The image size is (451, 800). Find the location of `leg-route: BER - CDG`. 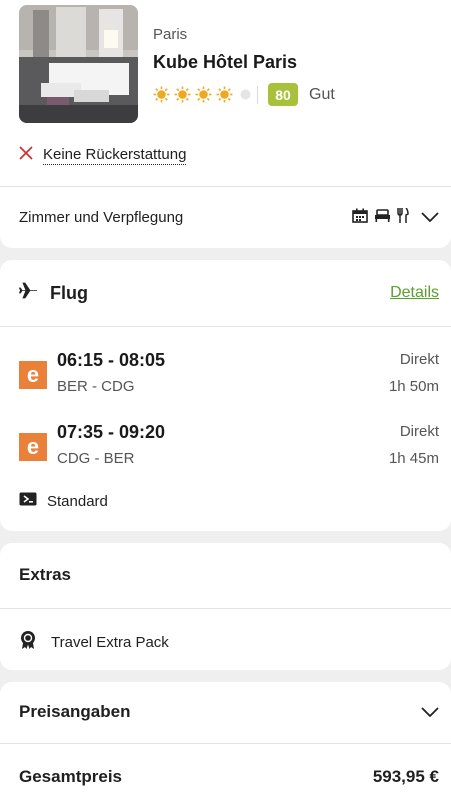

leg-route: BER - CDG is located at coordinates (96, 386).